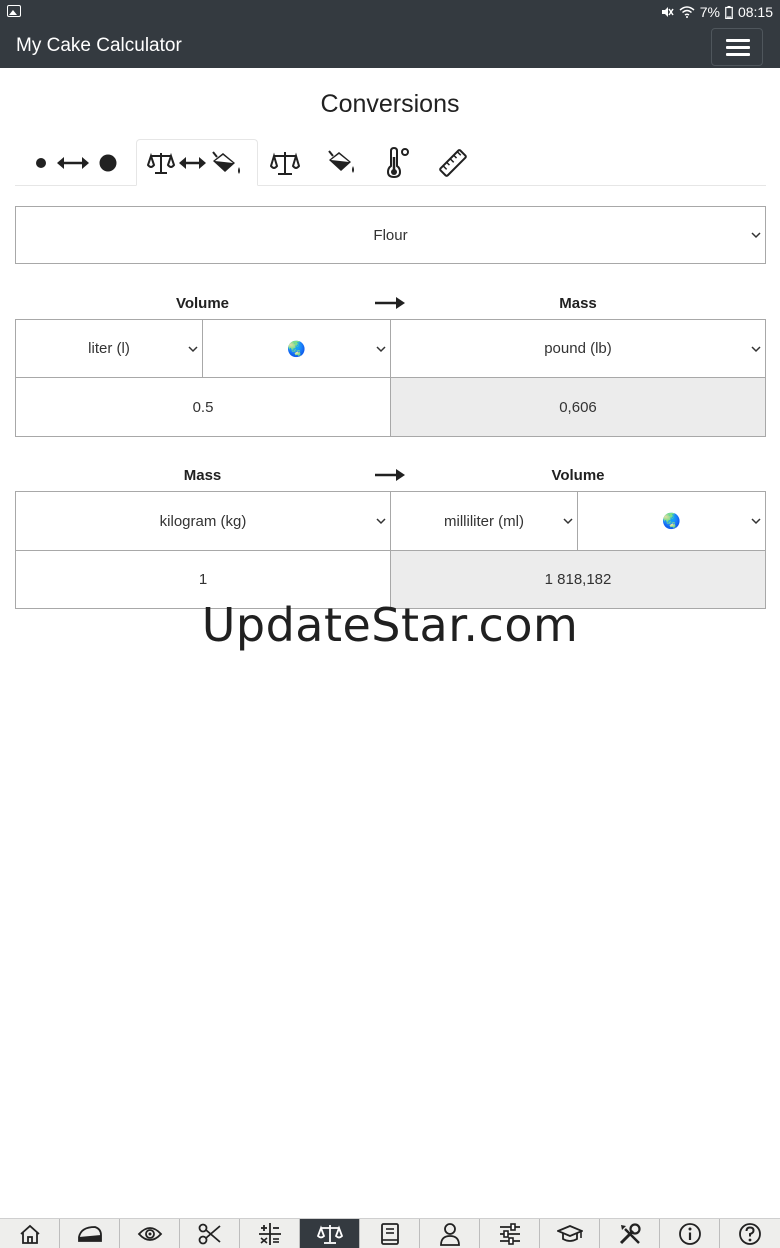 The image size is (780, 1248). I want to click on nav-recipes, so click(390, 1233).